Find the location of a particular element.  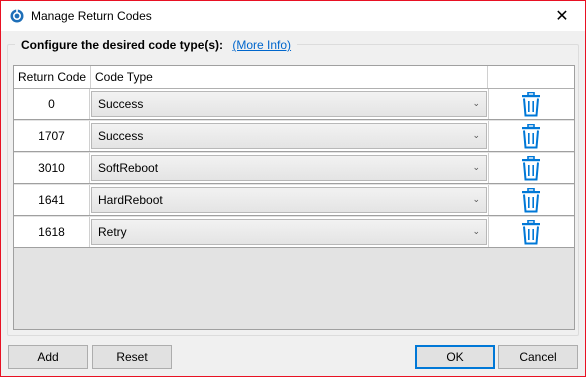

window-title: Manage Return Codes is located at coordinates (91, 16).